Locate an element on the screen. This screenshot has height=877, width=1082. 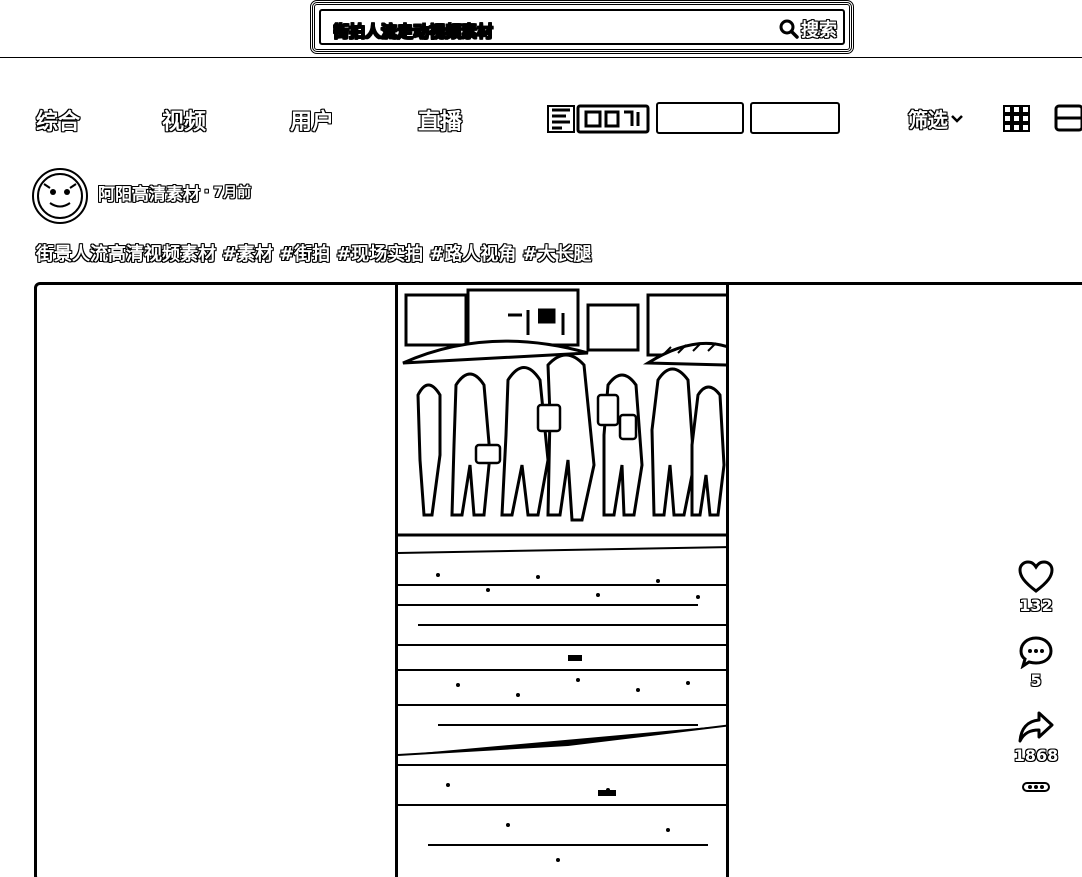
author-name: 阿阳高清素材 is located at coordinates (149, 192).